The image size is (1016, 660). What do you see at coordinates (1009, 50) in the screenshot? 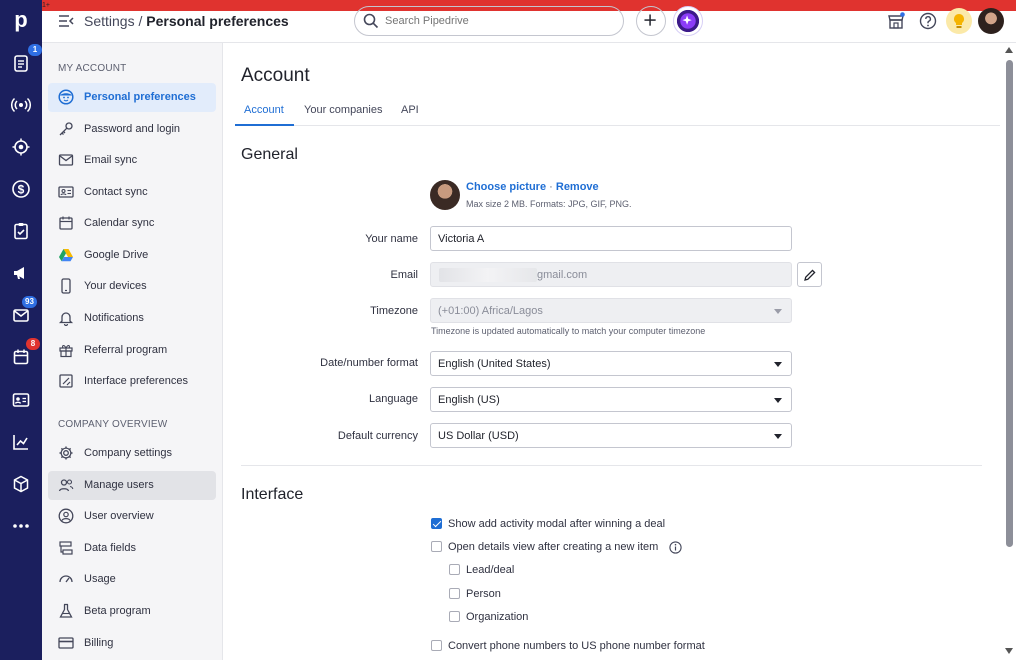
I see `scroll-up-arrow` at bounding box center [1009, 50].